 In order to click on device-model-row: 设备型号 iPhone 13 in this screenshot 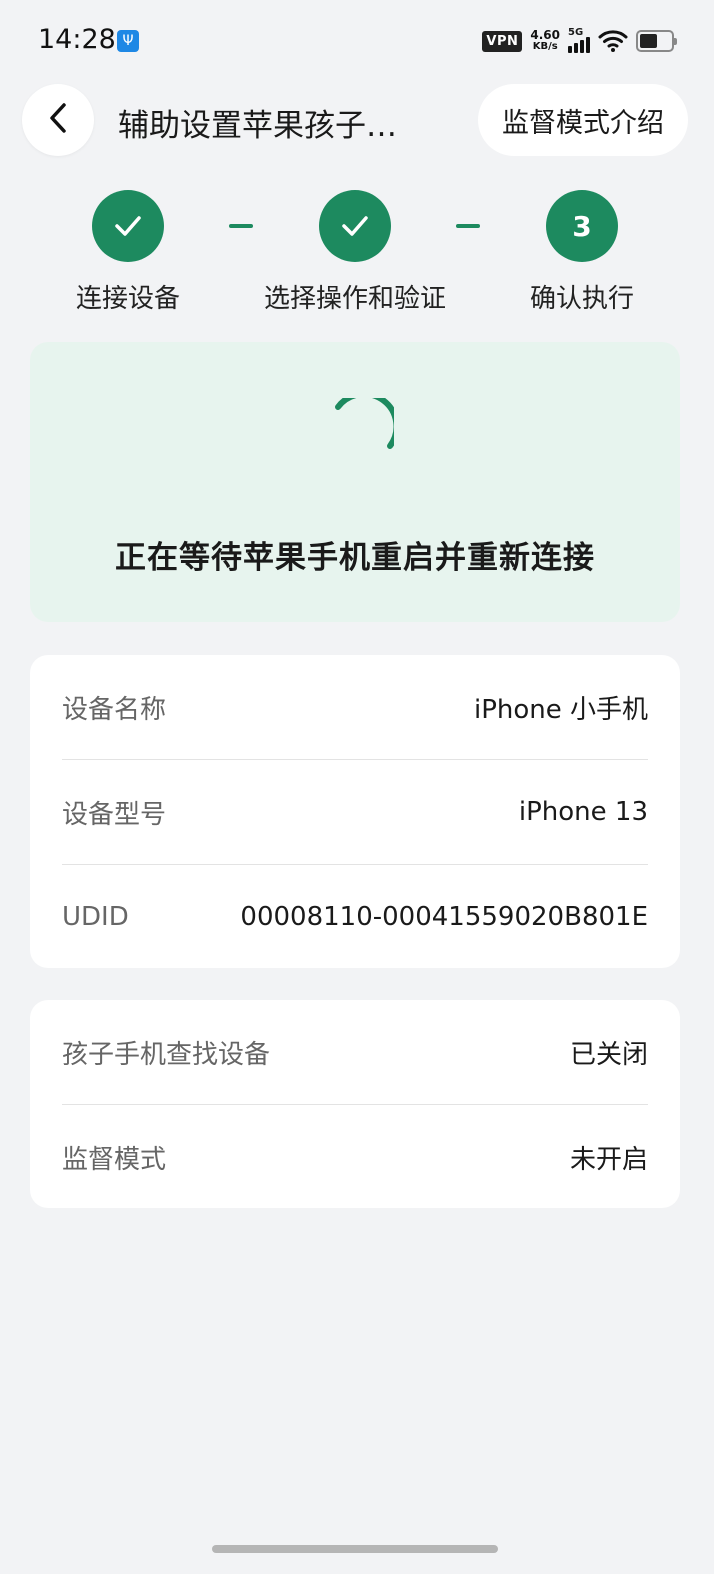, I will do `click(355, 812)`.